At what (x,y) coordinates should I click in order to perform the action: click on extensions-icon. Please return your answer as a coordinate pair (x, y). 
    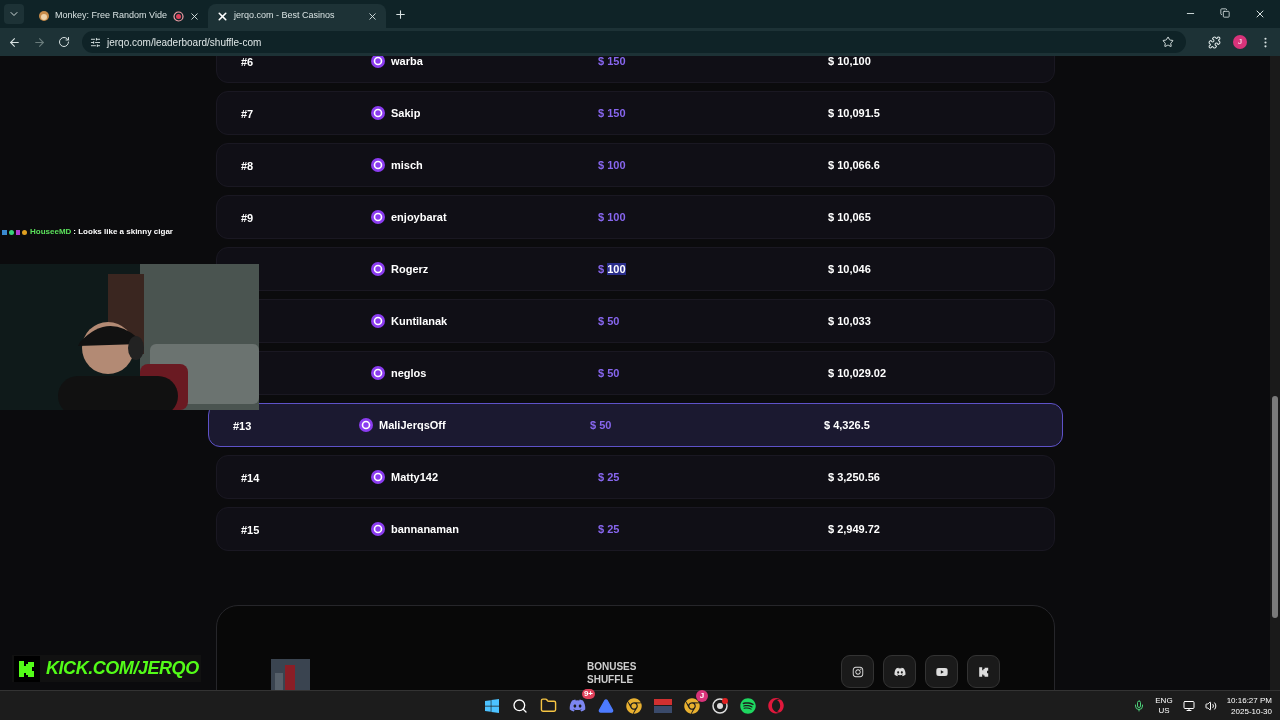
    Looking at the image, I should click on (1214, 42).